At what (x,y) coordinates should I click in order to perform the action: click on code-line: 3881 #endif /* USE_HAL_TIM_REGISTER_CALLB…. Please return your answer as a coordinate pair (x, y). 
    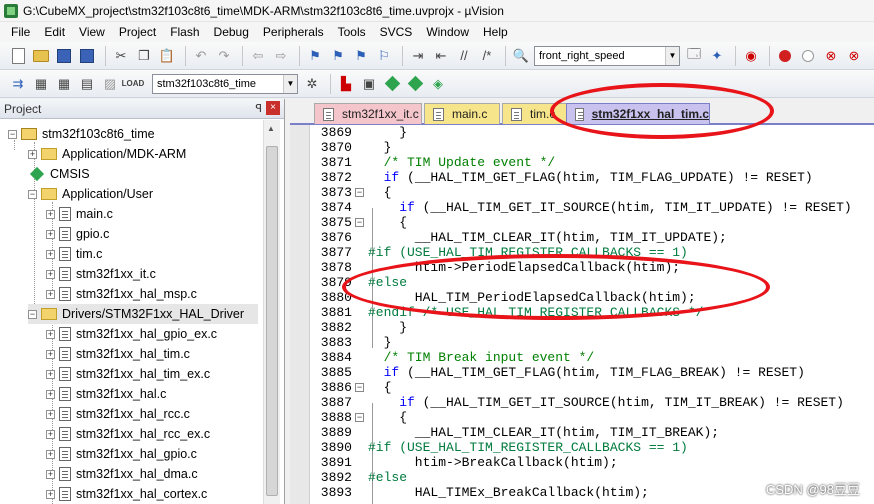
    Looking at the image, I should click on (592, 312).